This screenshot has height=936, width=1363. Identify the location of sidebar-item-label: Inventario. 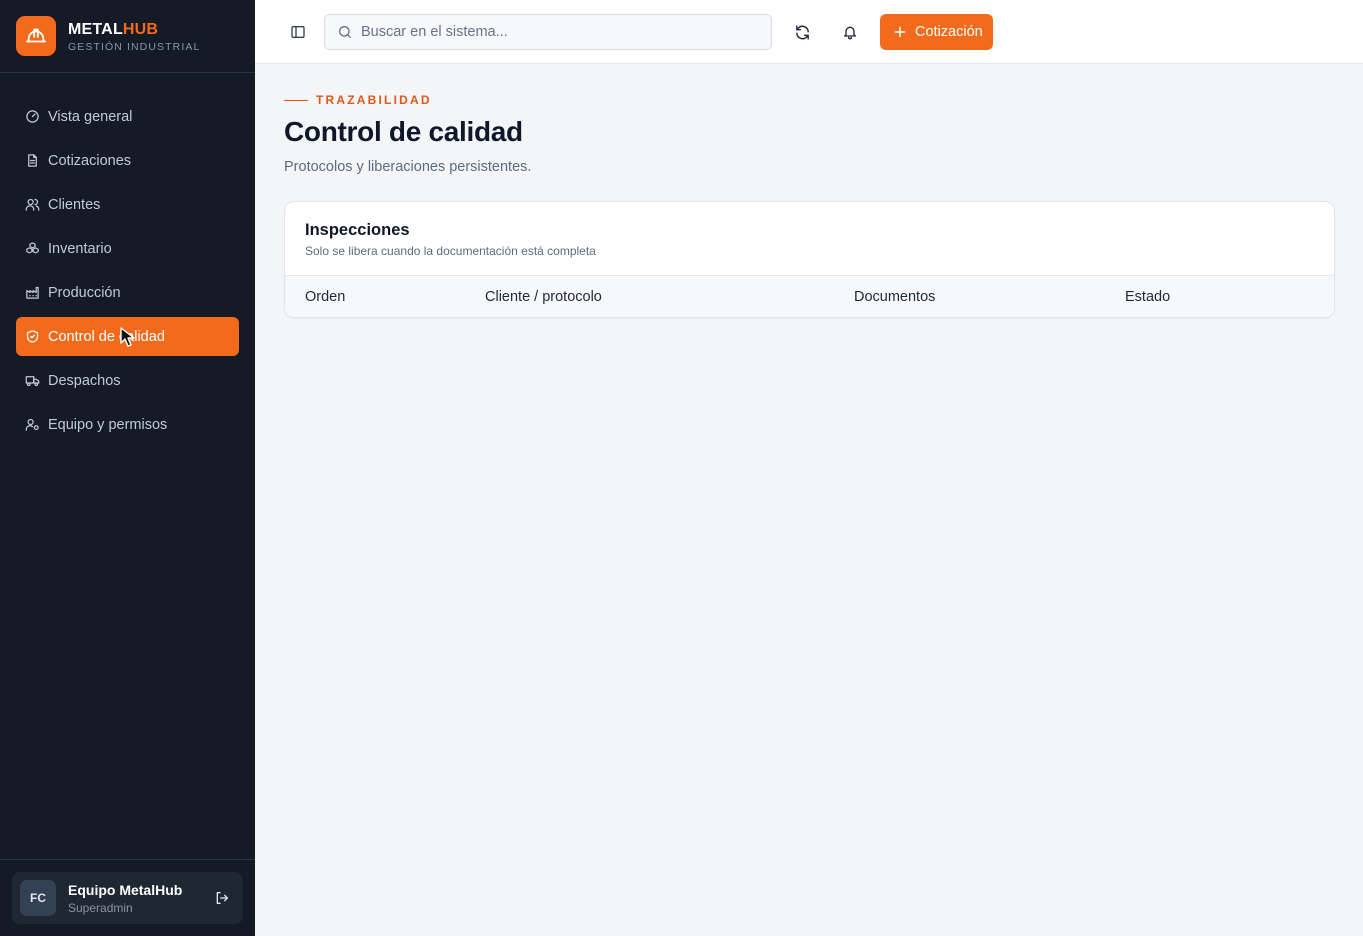
(80, 248).